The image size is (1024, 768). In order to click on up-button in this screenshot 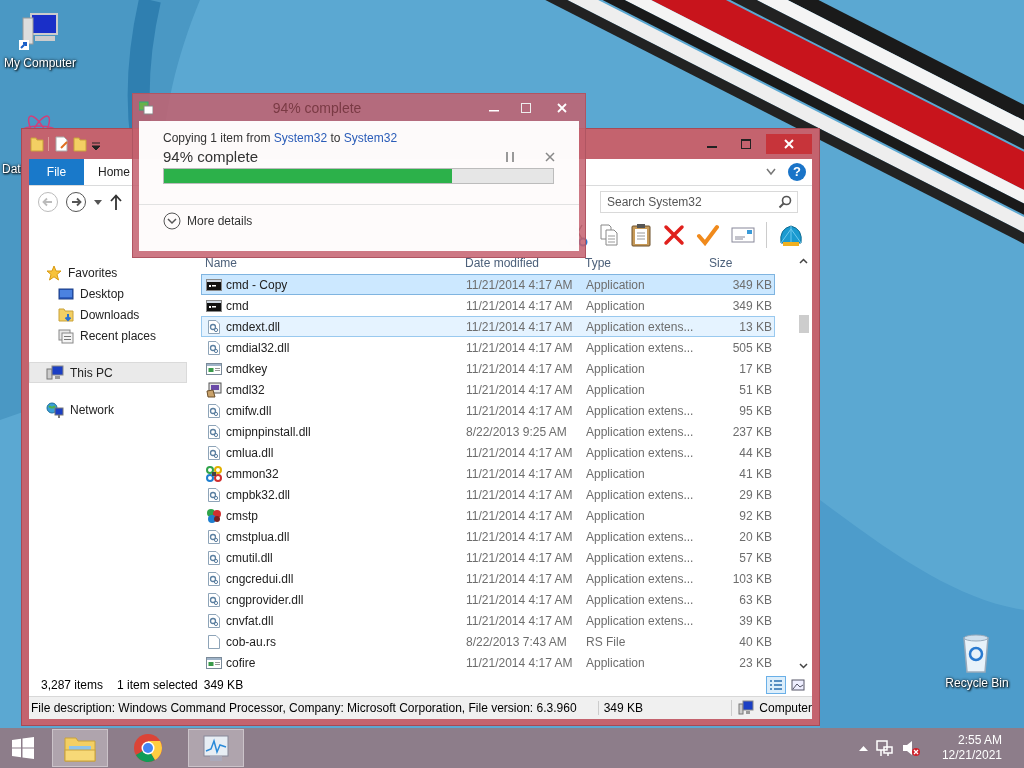, I will do `click(116, 202)`.